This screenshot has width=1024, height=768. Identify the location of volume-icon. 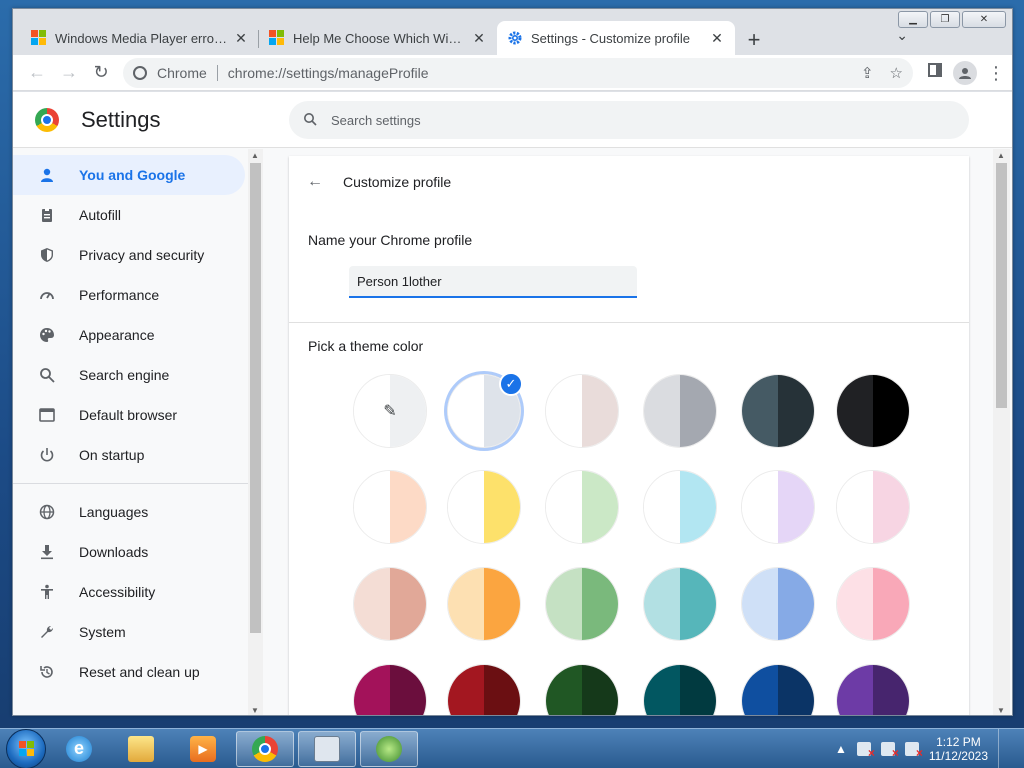
(913, 750).